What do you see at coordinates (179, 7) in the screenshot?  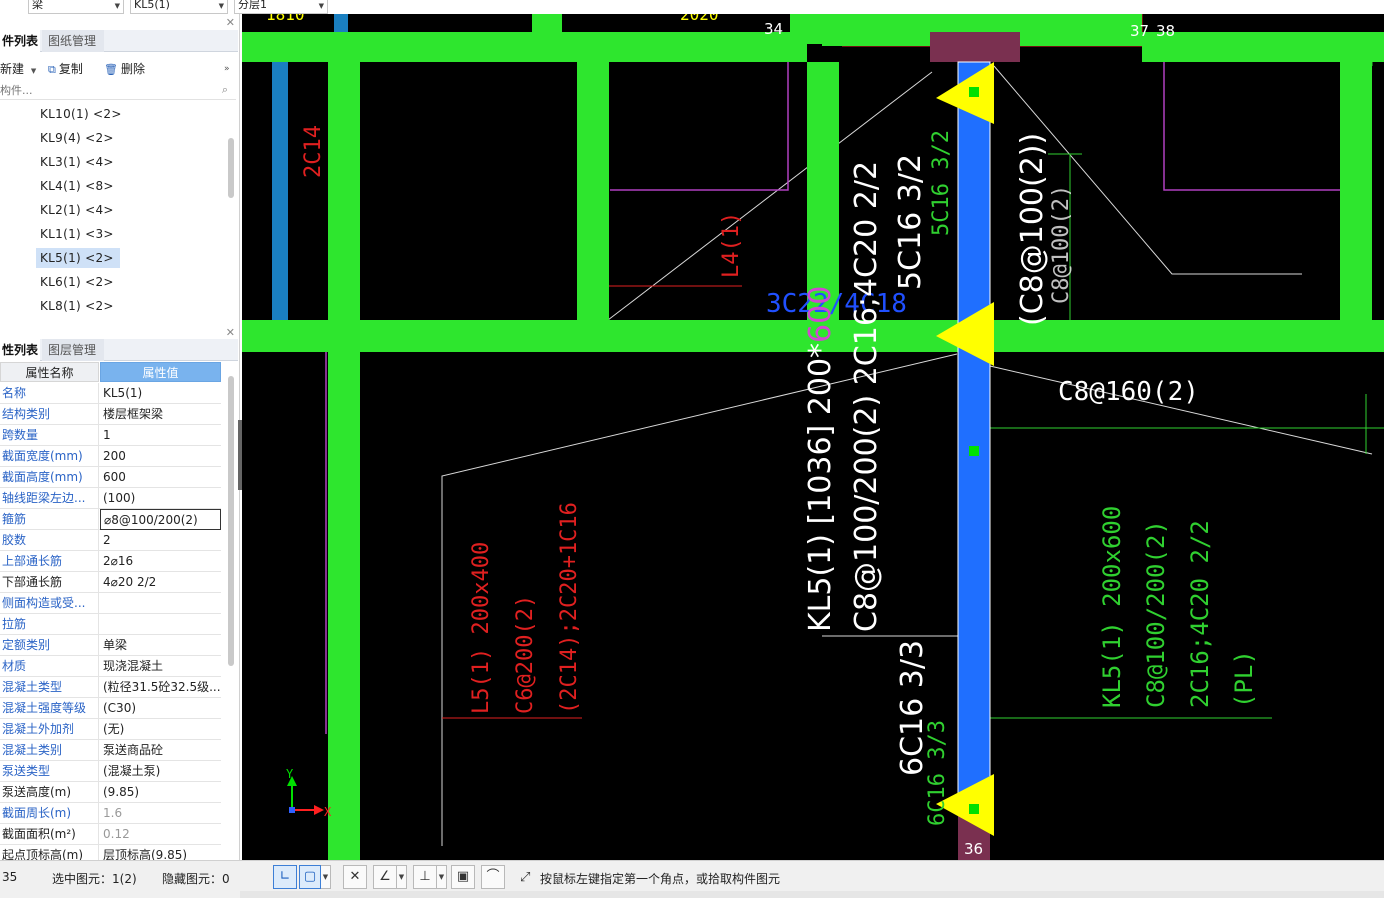 I see `component-dropdown: KL5(1) ▼` at bounding box center [179, 7].